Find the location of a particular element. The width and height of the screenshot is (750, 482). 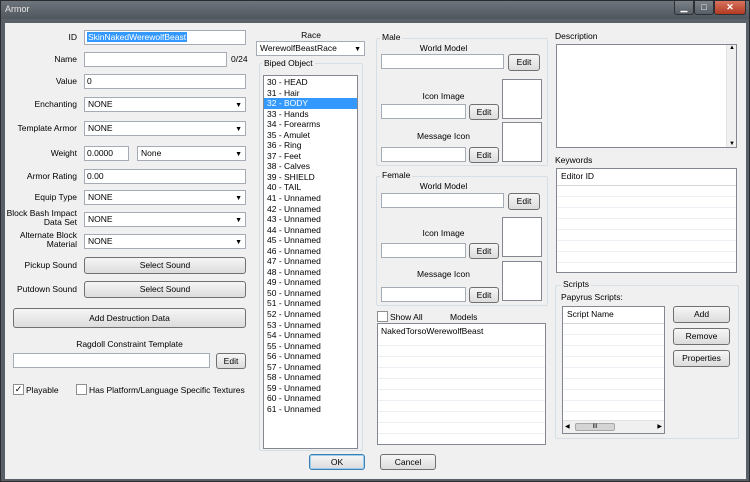

biped-object-item: 46 - Unnamed is located at coordinates (310, 251).